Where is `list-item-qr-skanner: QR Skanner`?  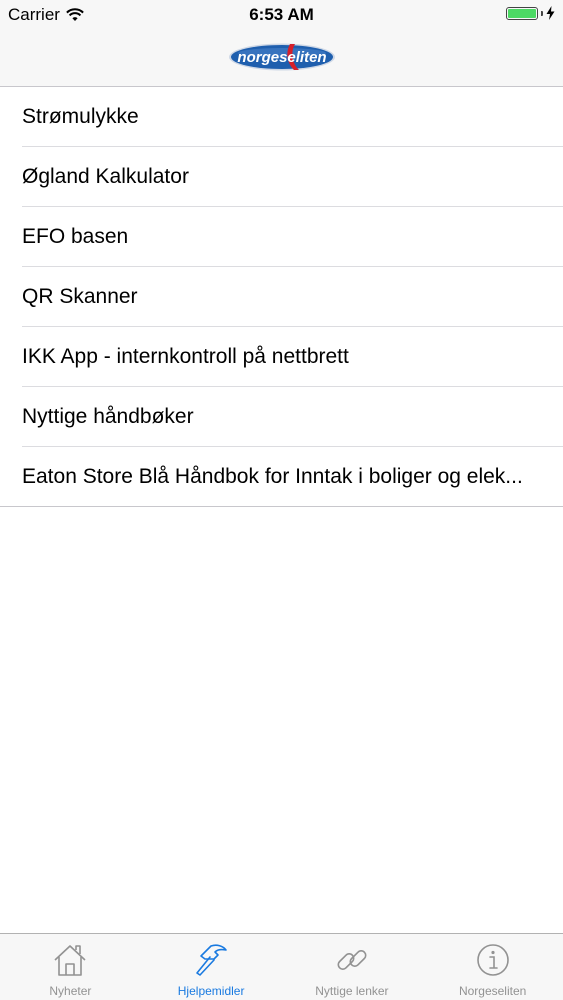 list-item-qr-skanner: QR Skanner is located at coordinates (281, 297).